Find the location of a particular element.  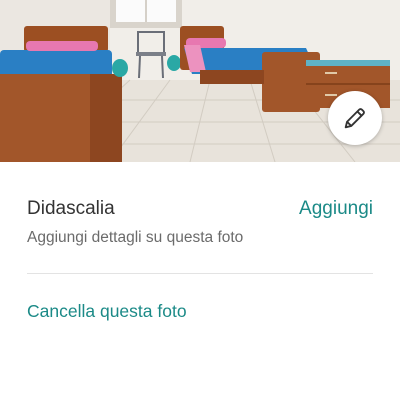

add-caption-link: Aggiungi is located at coordinates (336, 209).